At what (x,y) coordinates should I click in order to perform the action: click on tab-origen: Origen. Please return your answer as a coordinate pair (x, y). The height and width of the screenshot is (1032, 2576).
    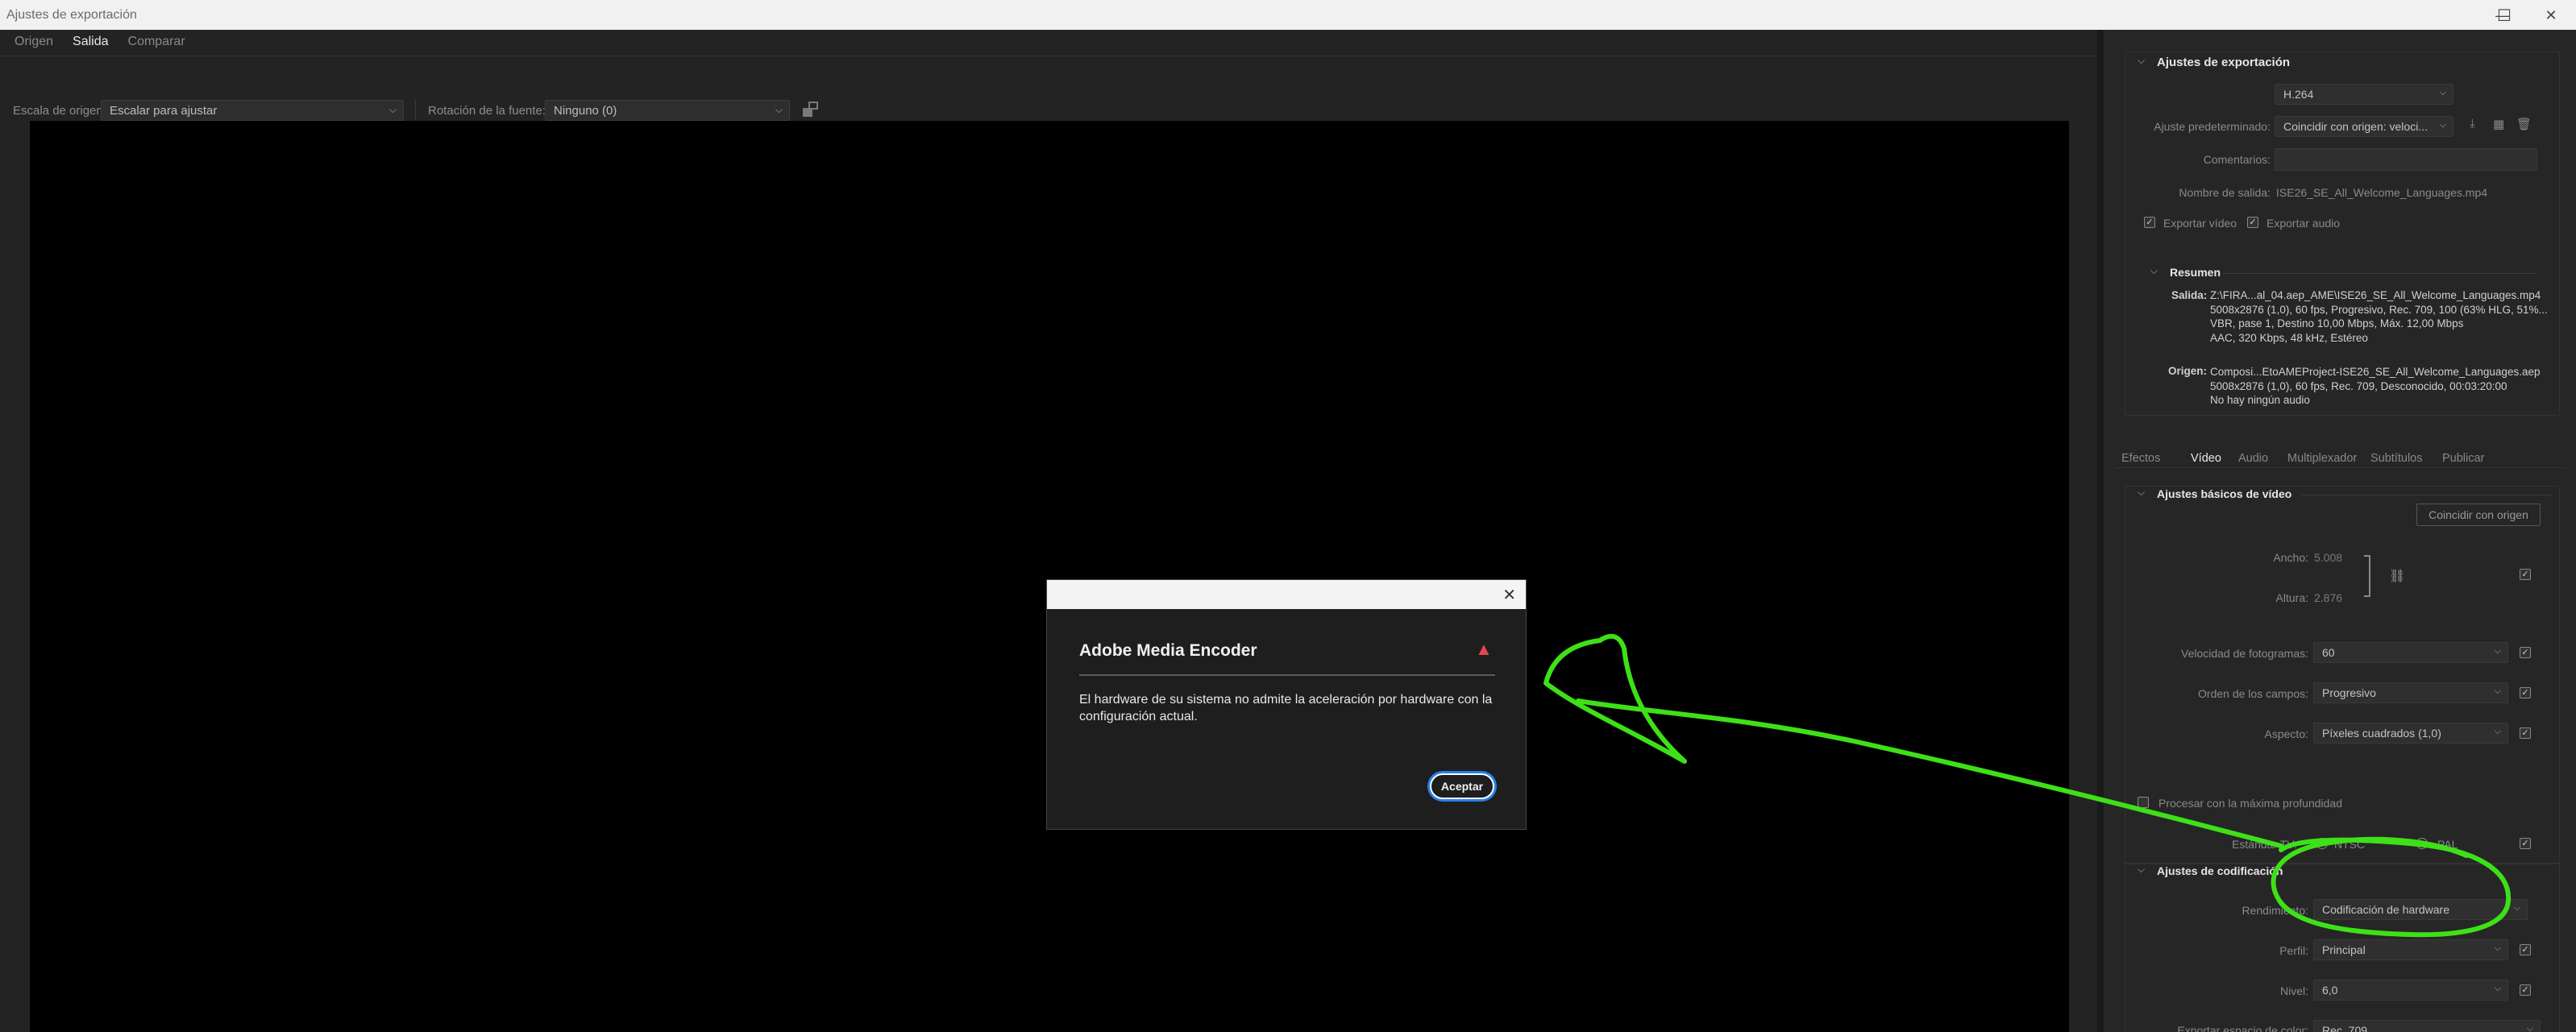
    Looking at the image, I should click on (34, 42).